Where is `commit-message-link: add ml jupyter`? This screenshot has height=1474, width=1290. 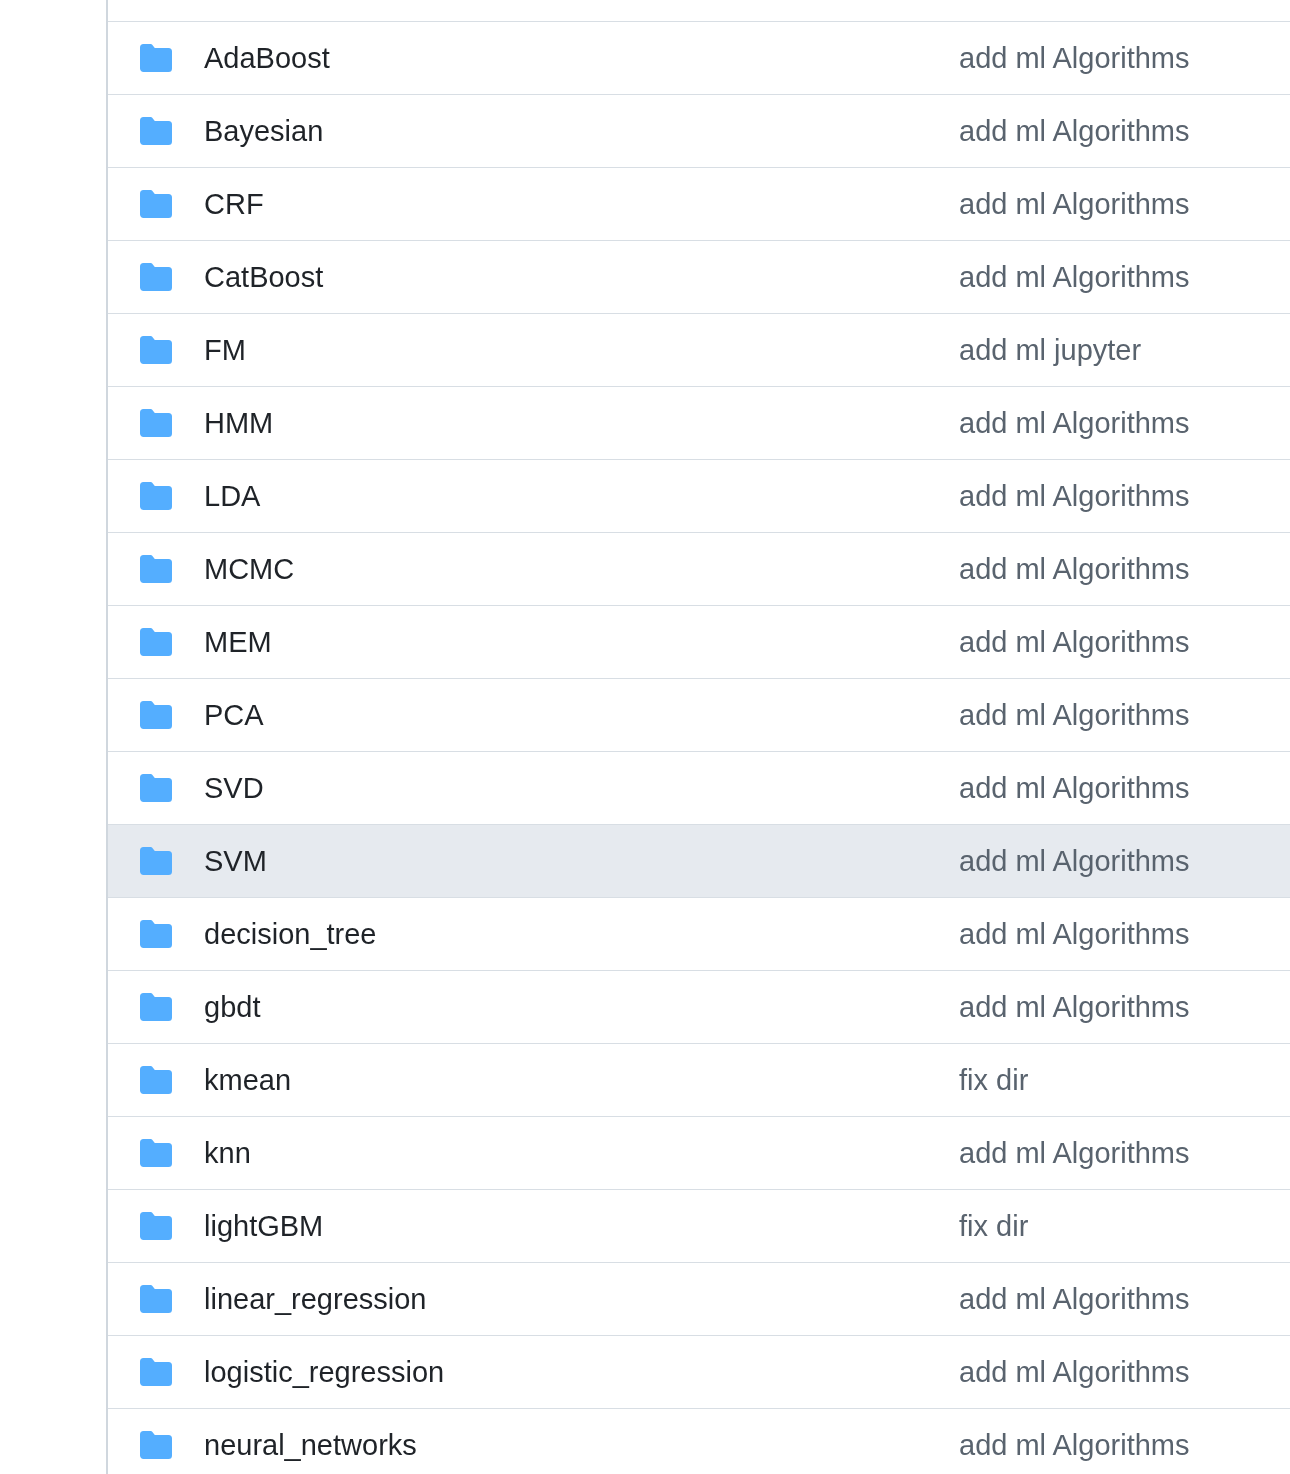 commit-message-link: add ml jupyter is located at coordinates (1050, 350).